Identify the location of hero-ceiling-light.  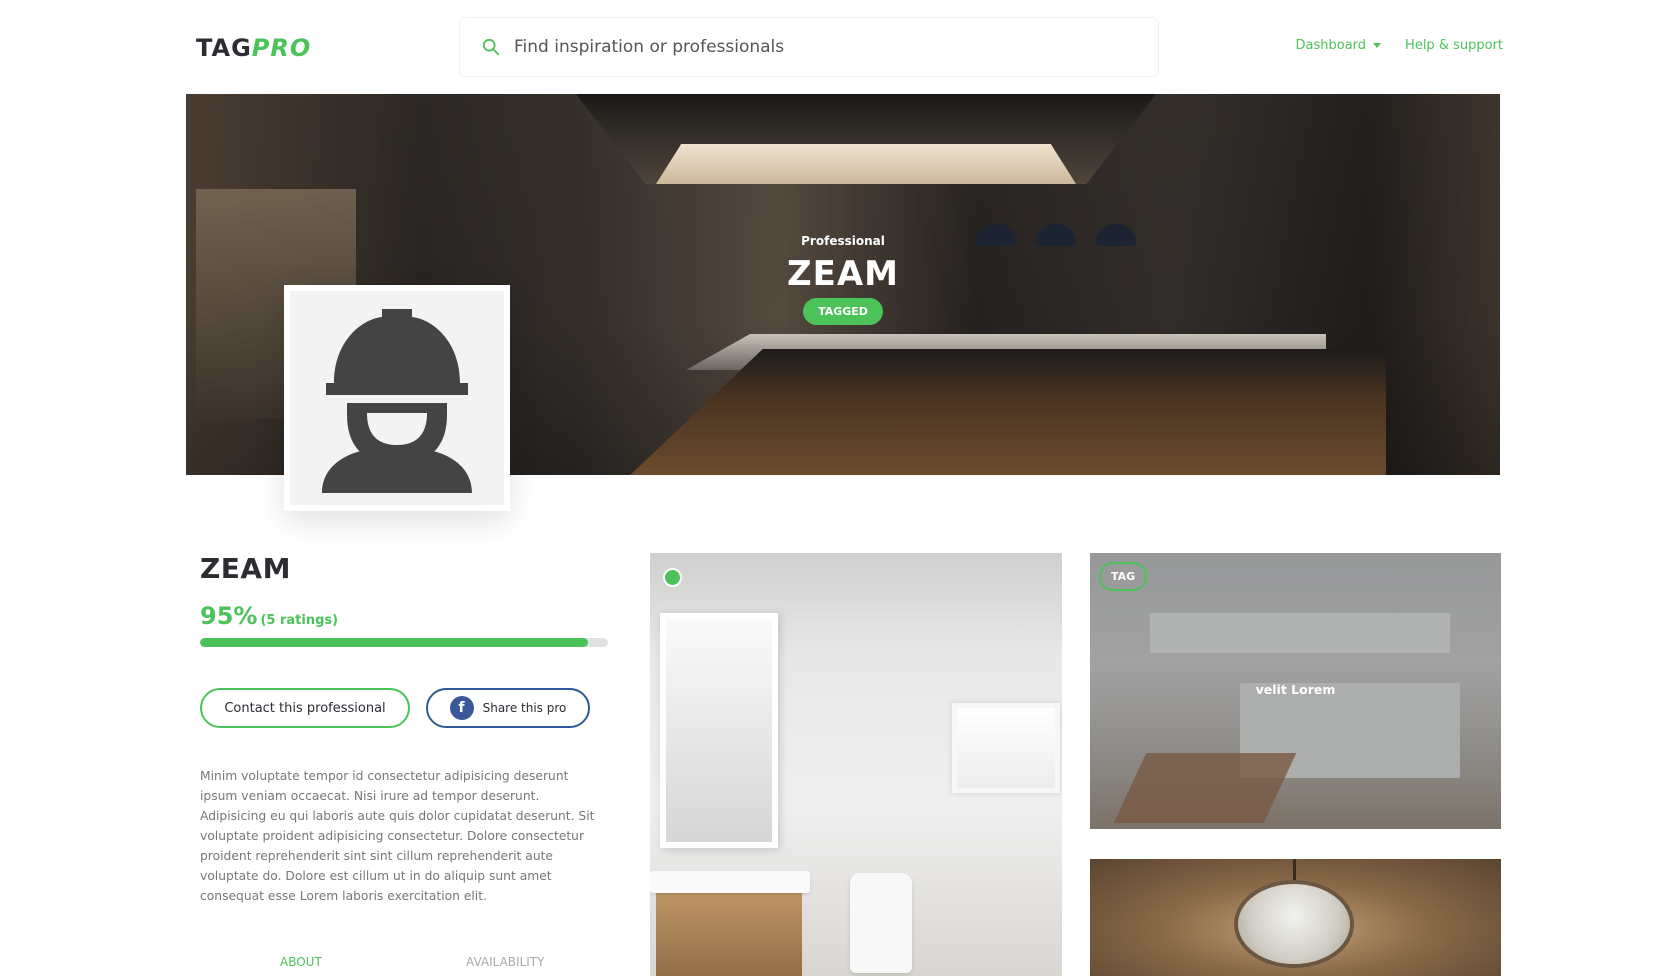
(866, 164).